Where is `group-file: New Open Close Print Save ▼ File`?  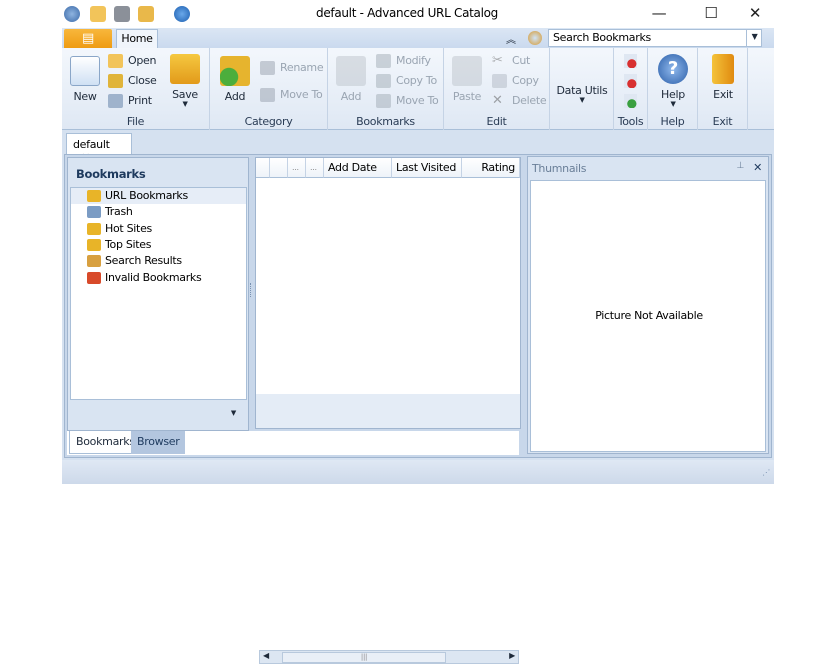
group-file: New Open Close Print Save ▼ File is located at coordinates (136, 89).